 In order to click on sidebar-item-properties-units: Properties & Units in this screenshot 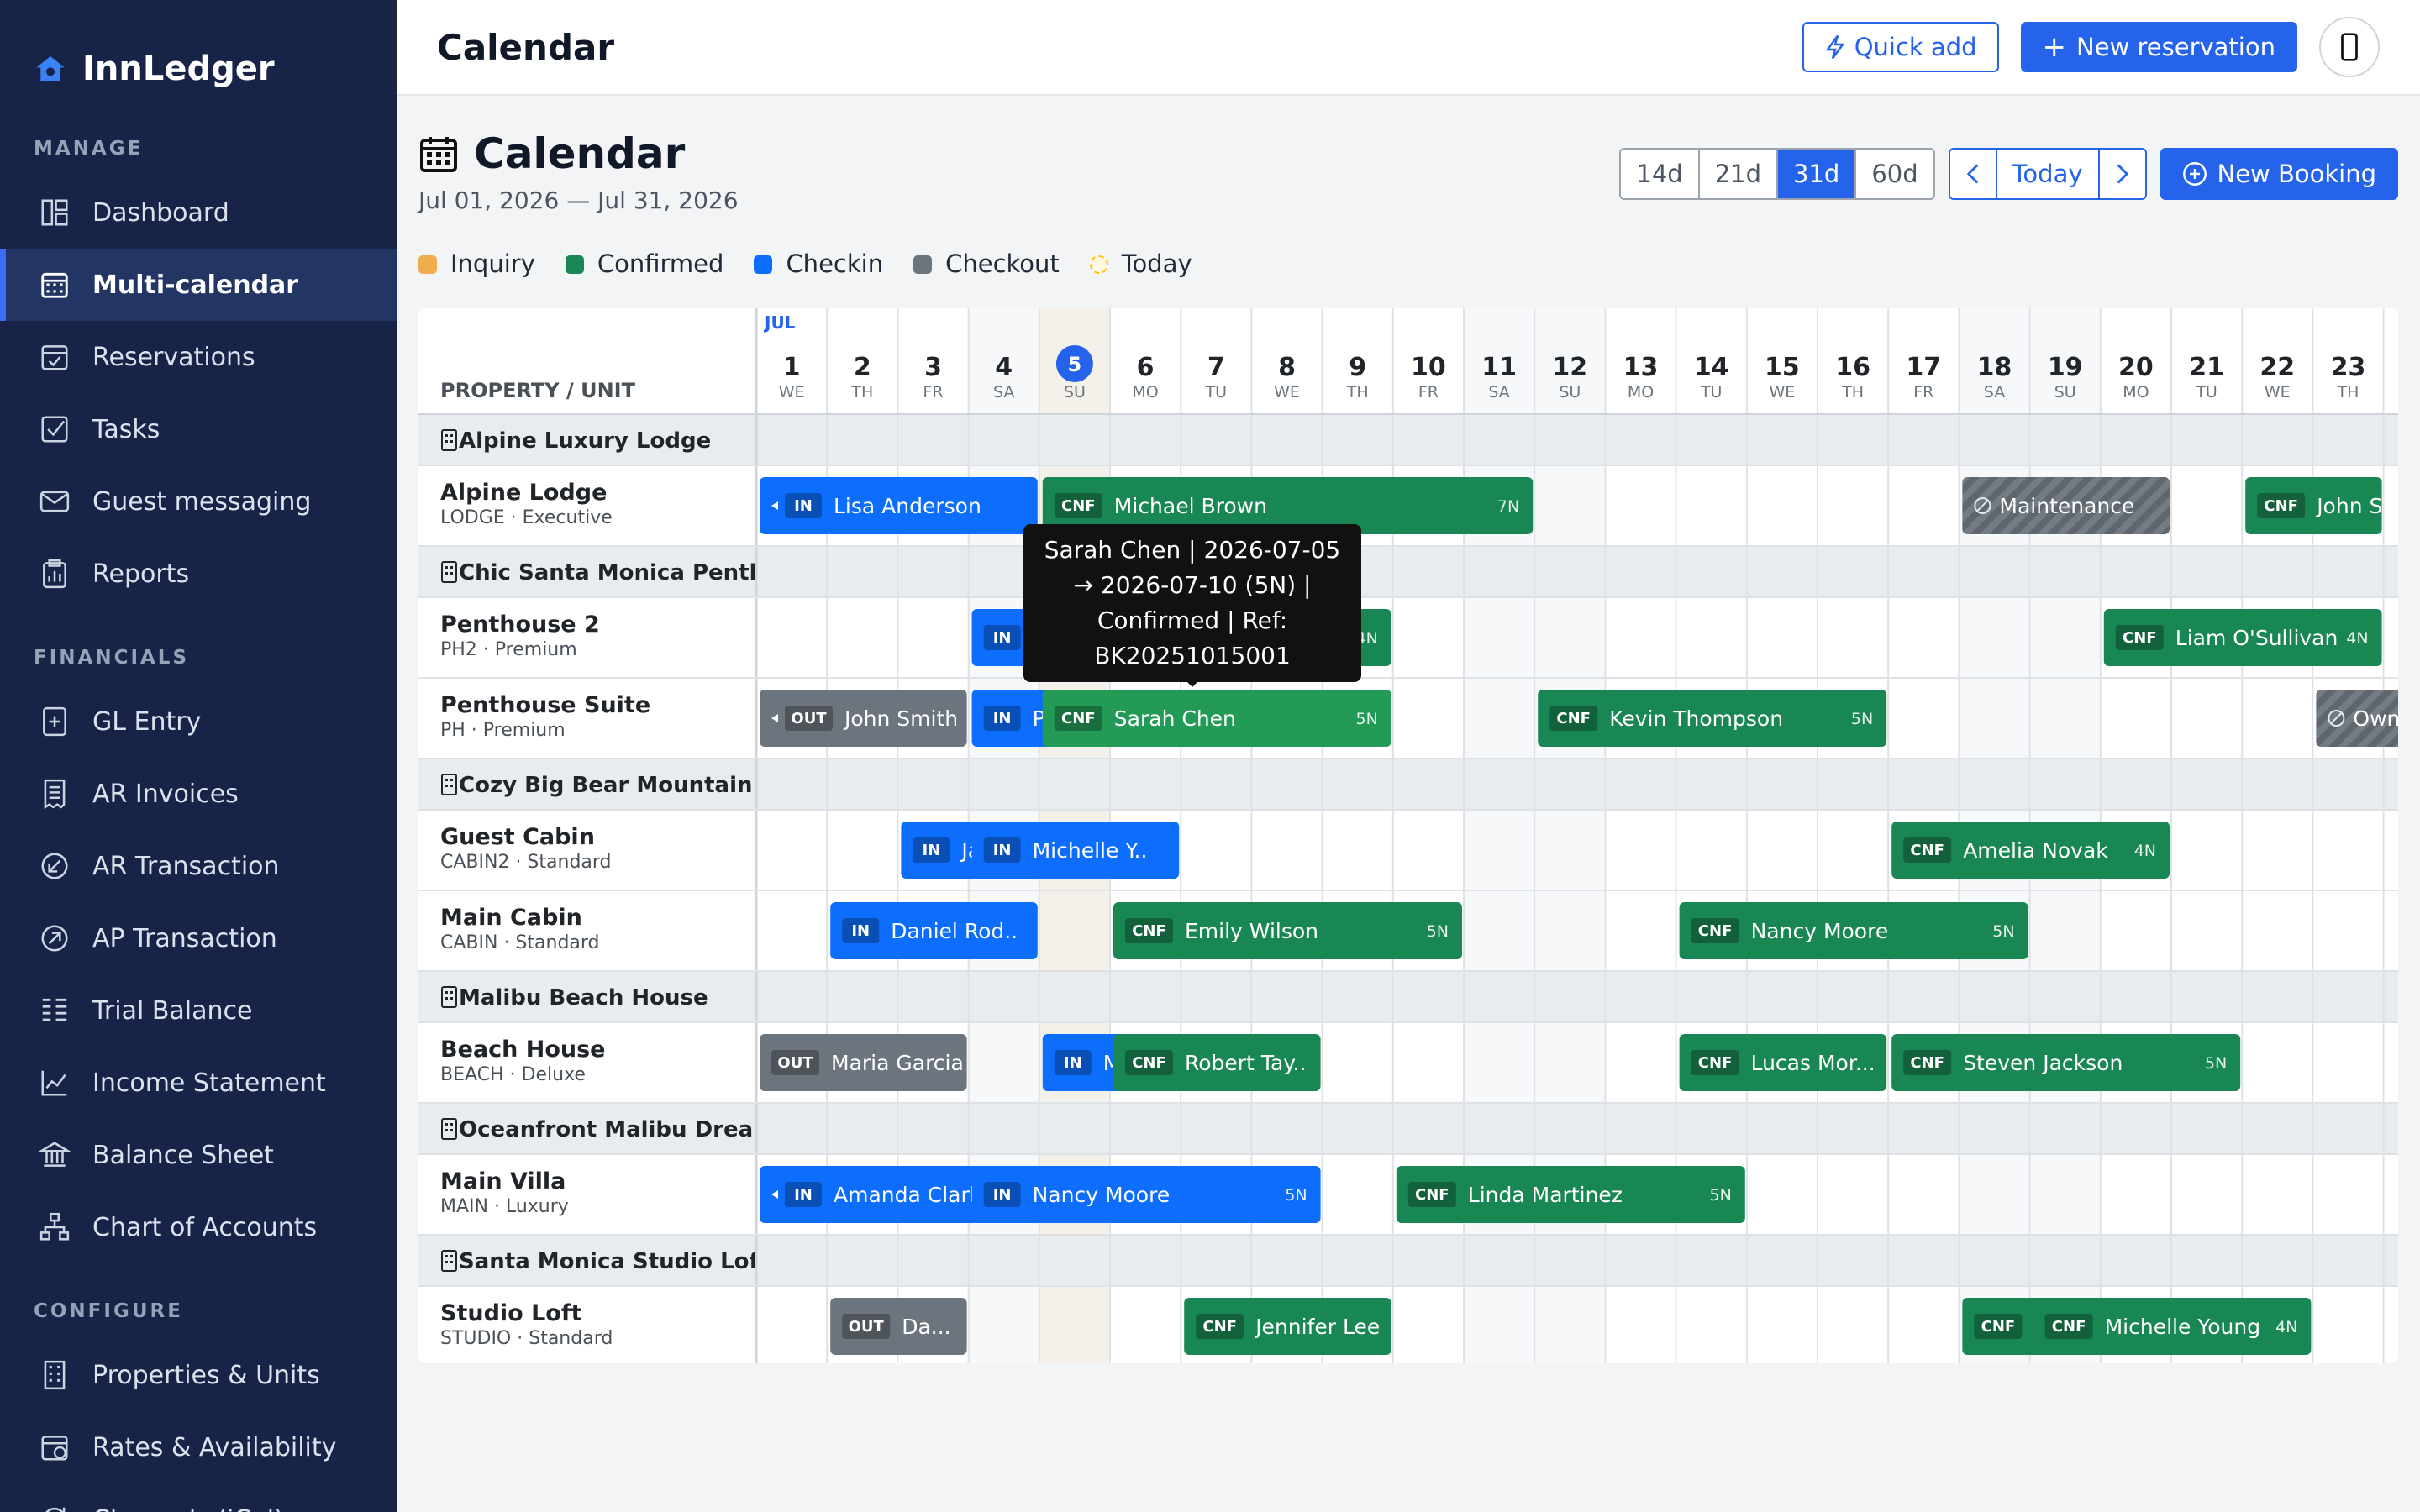, I will do `click(199, 1375)`.